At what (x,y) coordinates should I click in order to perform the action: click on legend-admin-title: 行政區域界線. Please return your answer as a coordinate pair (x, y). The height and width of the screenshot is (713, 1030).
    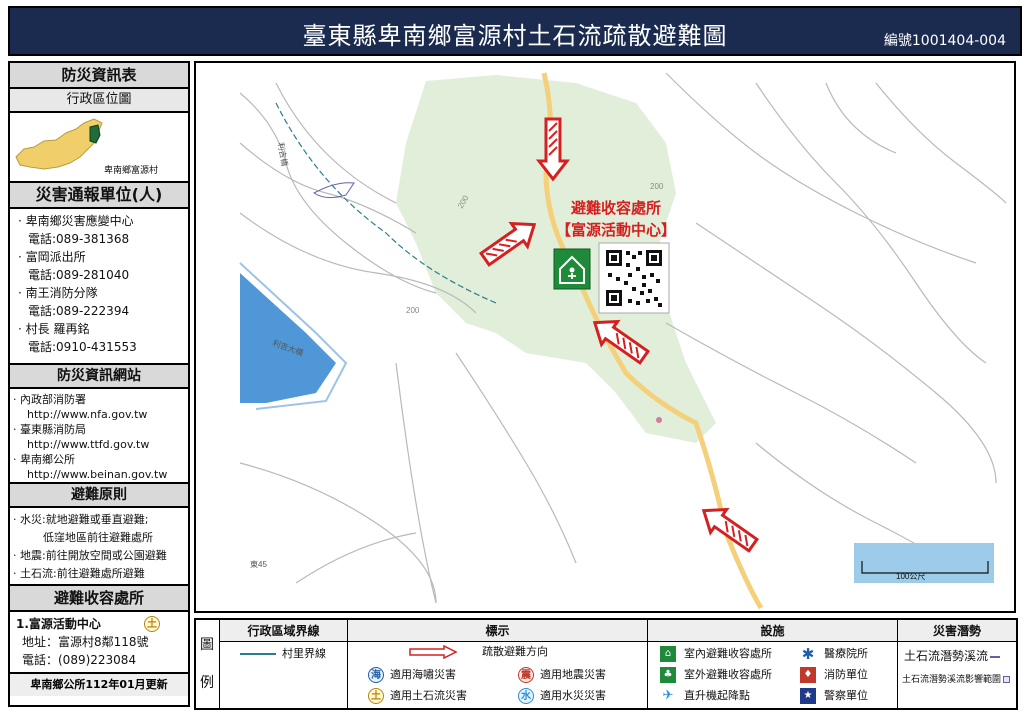
    Looking at the image, I should click on (283, 631).